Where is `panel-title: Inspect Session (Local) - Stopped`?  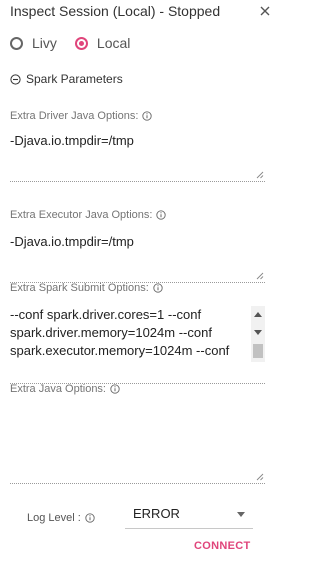
panel-title: Inspect Session (Local) - Stopped is located at coordinates (115, 11).